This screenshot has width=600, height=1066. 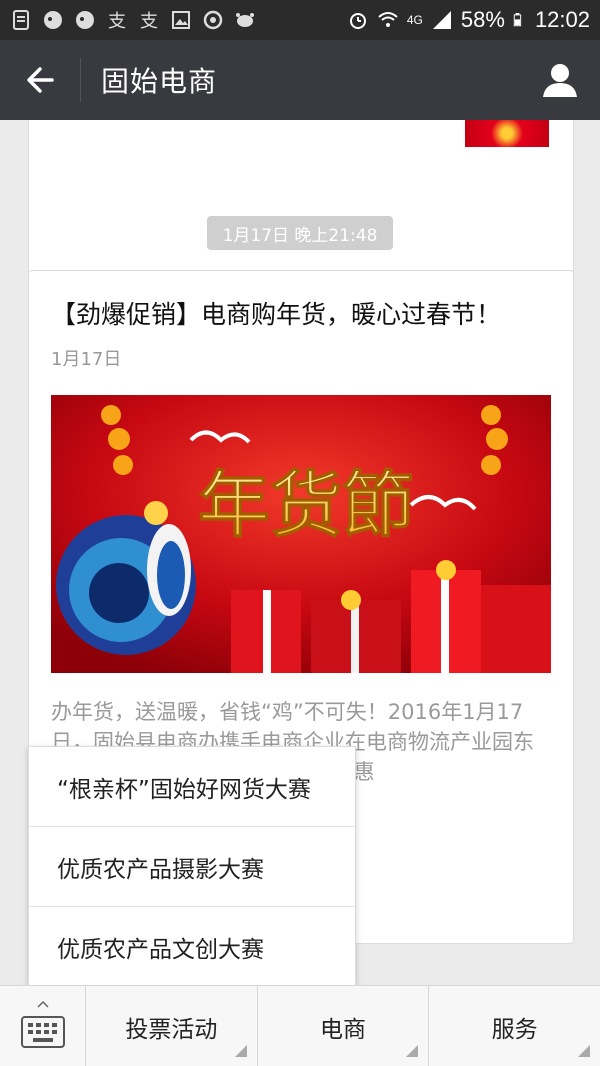 I want to click on clock: 12:02, so click(x=562, y=19).